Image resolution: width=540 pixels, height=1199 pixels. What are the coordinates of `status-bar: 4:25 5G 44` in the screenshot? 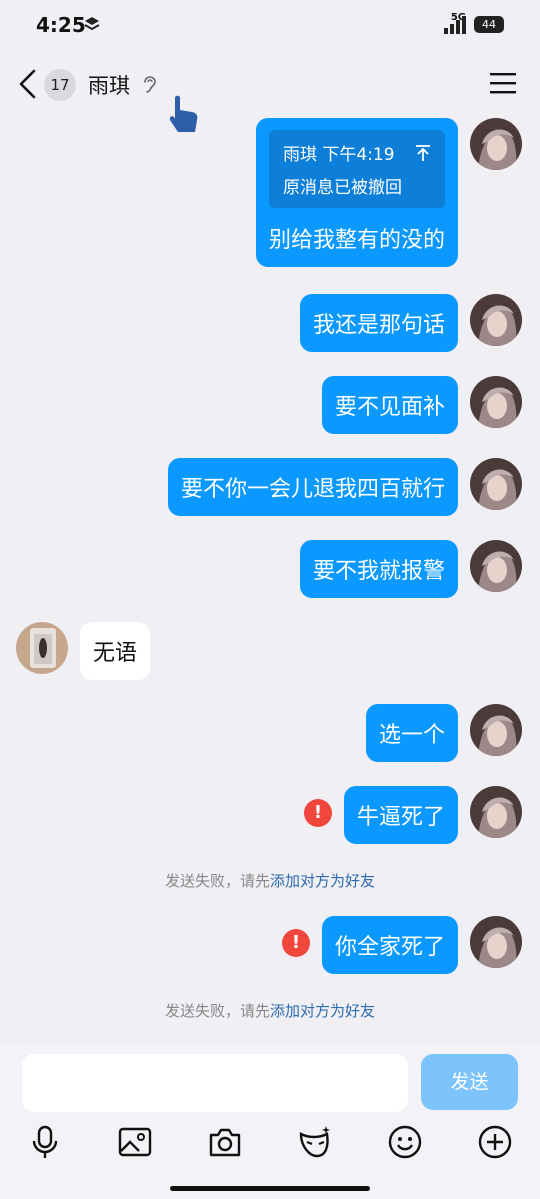 It's located at (270, 26).